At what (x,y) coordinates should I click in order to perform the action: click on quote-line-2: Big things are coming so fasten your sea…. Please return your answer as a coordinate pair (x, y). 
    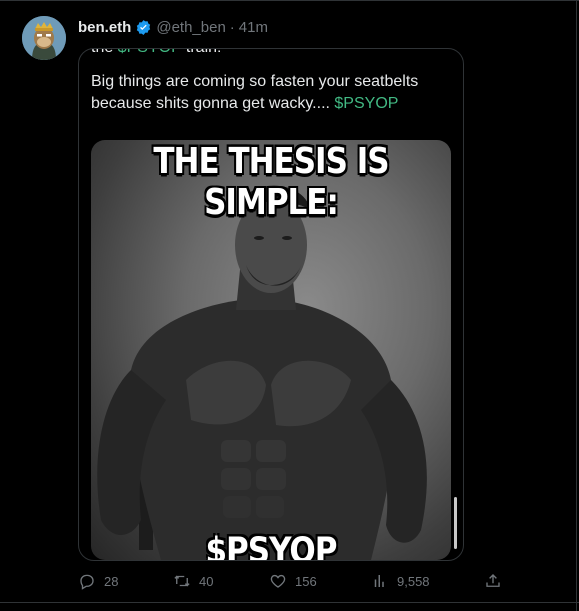
    Looking at the image, I should click on (255, 81).